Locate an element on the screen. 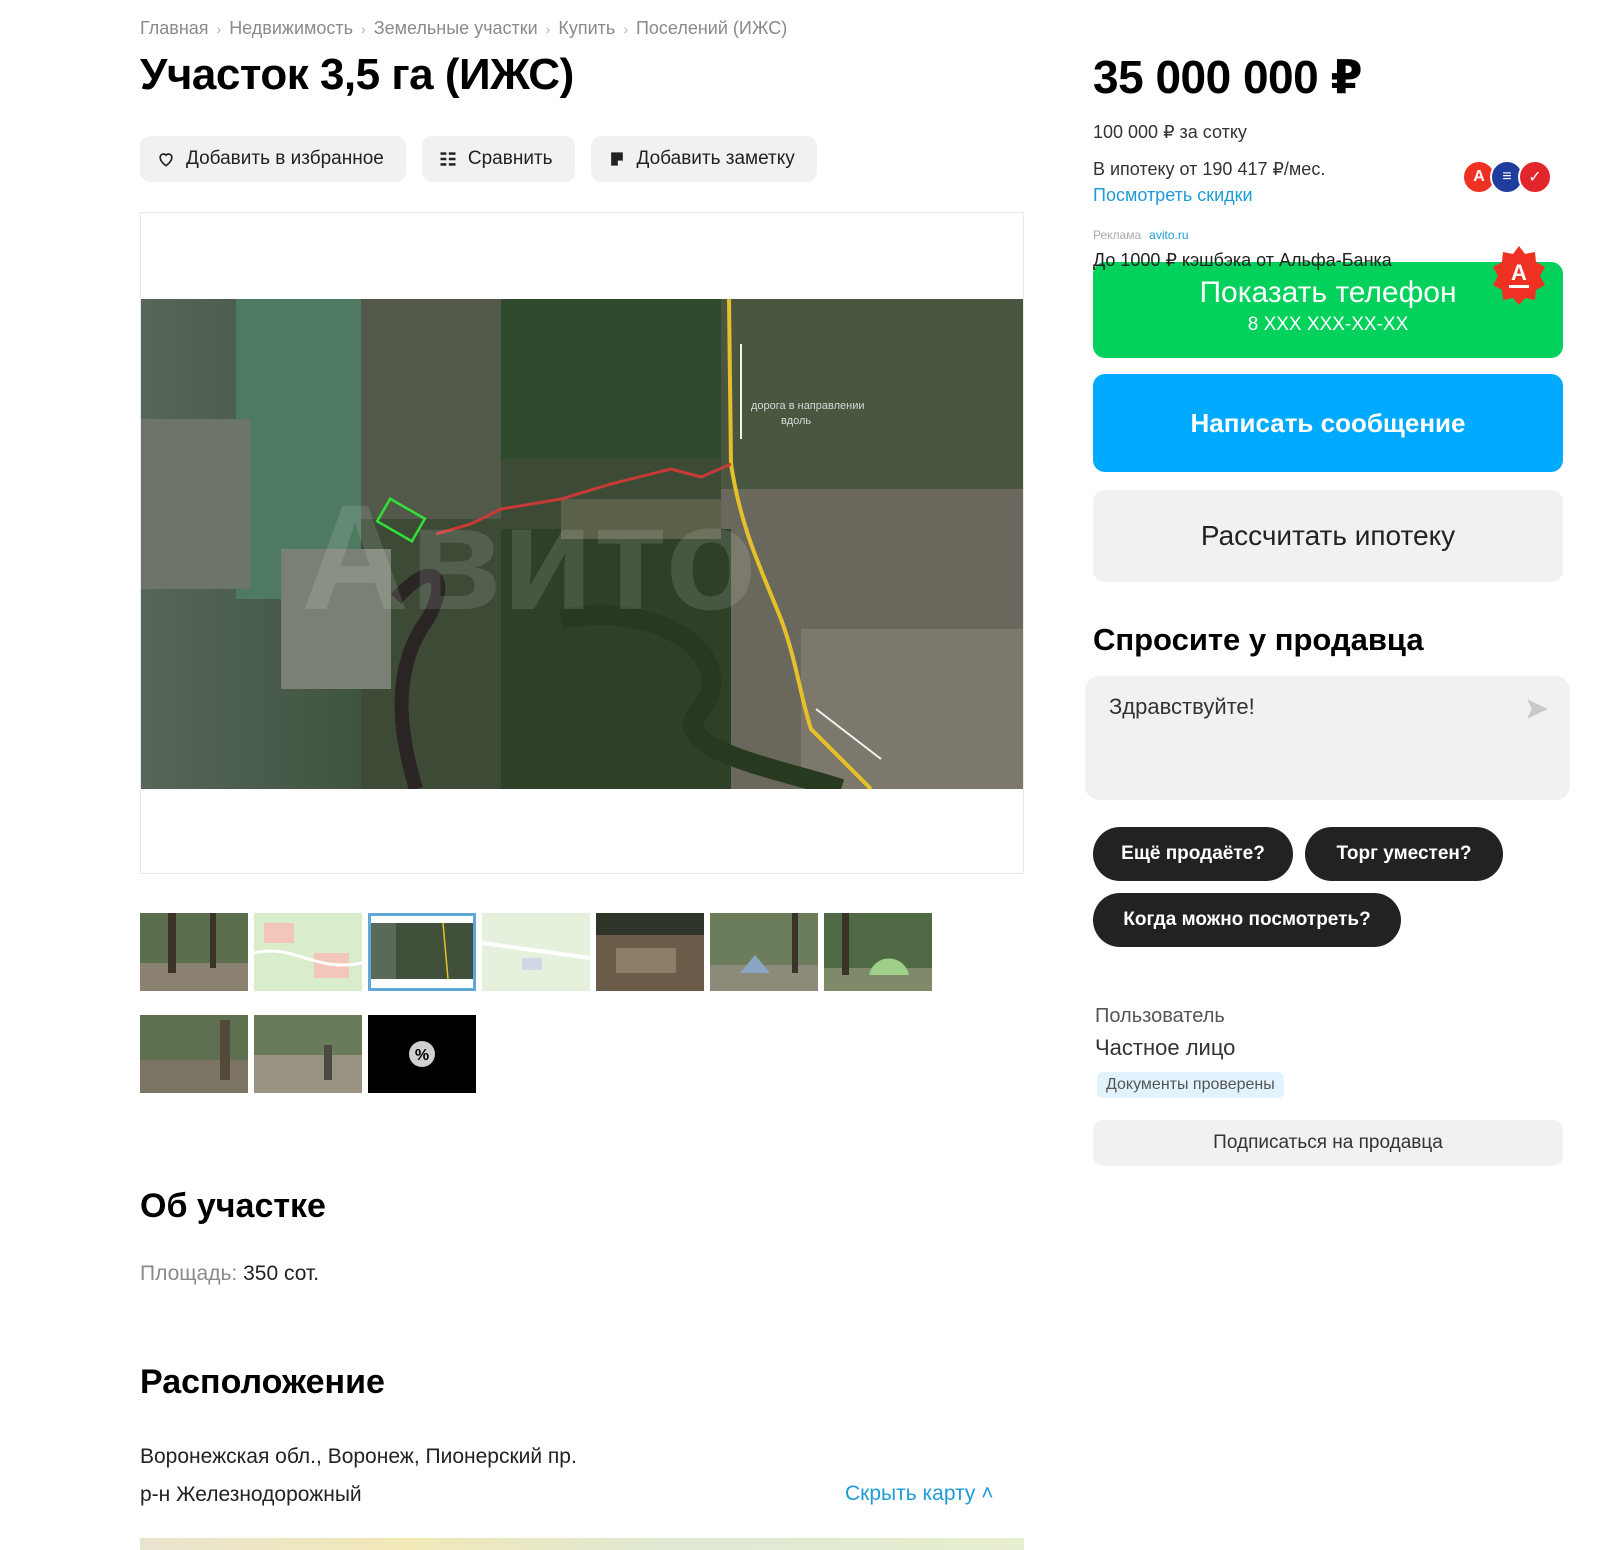  bank-icon: ✓ is located at coordinates (1535, 177).